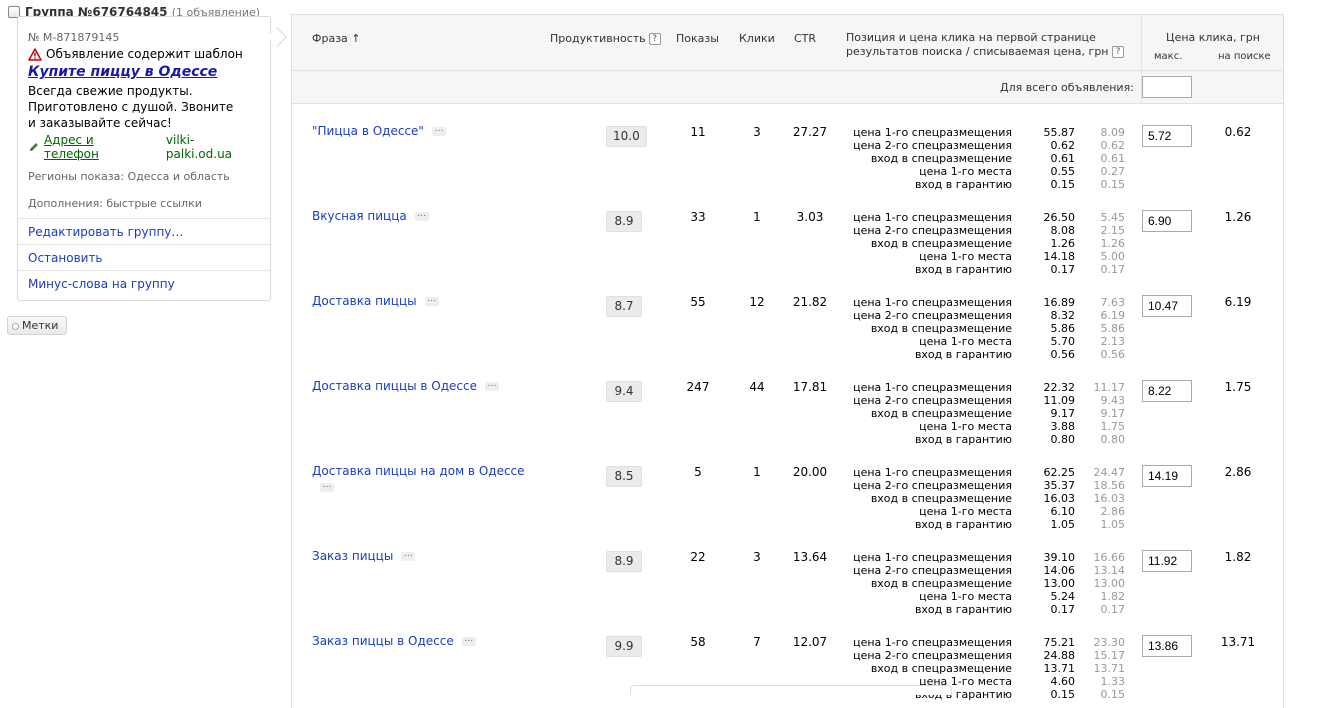 The image size is (1319, 708). I want to click on search-price-value: 1.82, so click(1238, 557).